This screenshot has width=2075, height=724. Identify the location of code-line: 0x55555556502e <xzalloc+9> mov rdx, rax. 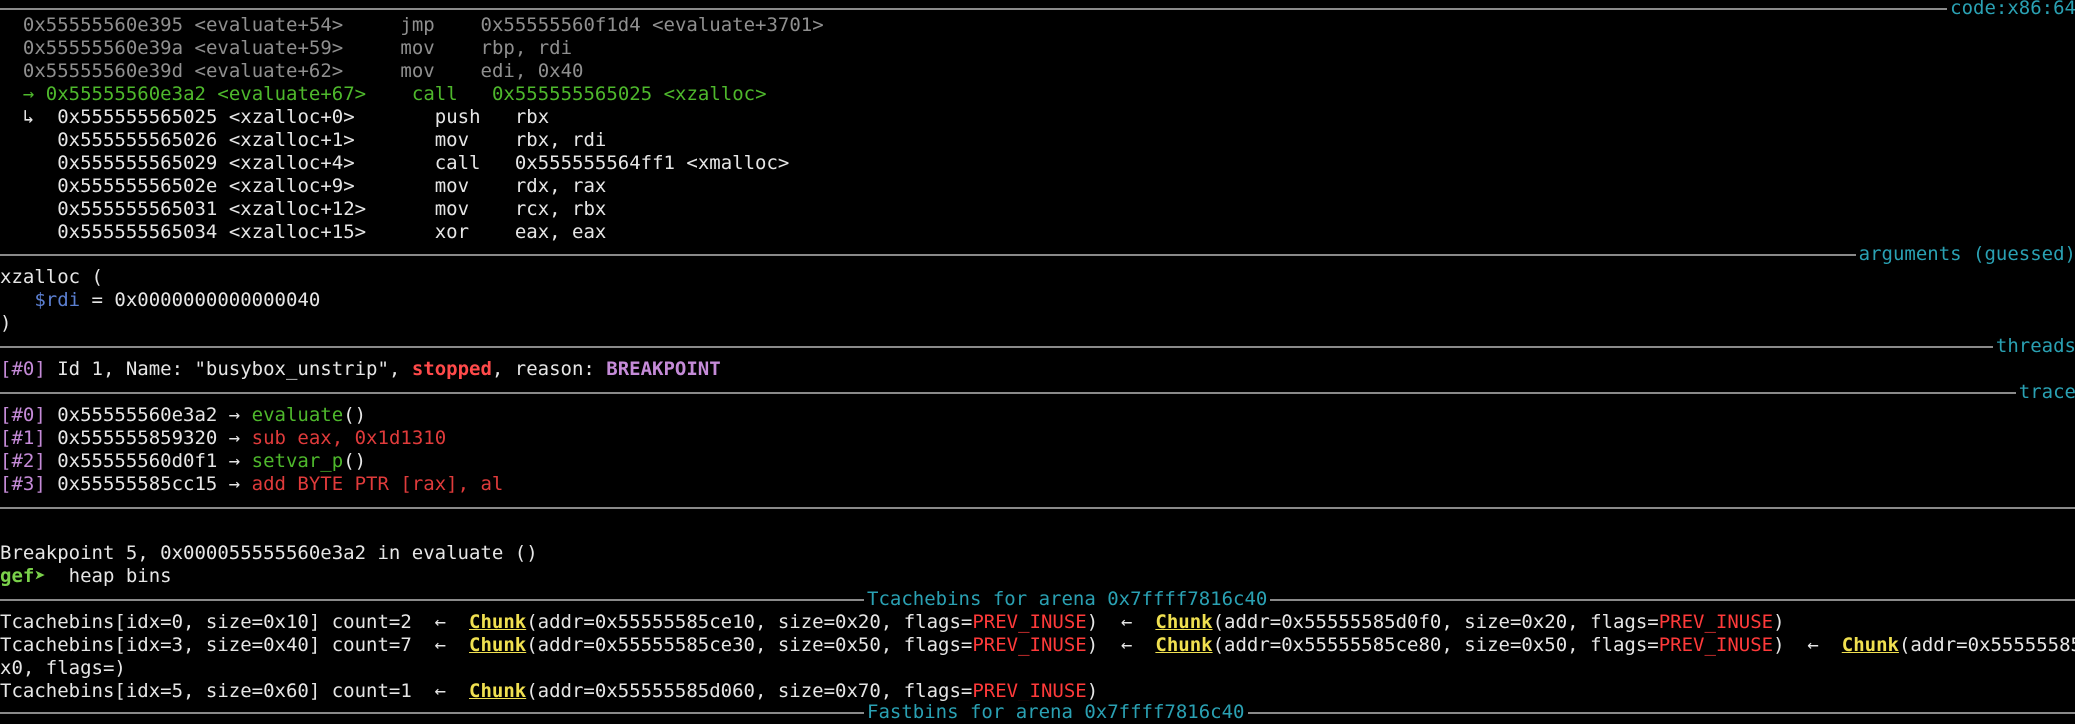
(303, 186).